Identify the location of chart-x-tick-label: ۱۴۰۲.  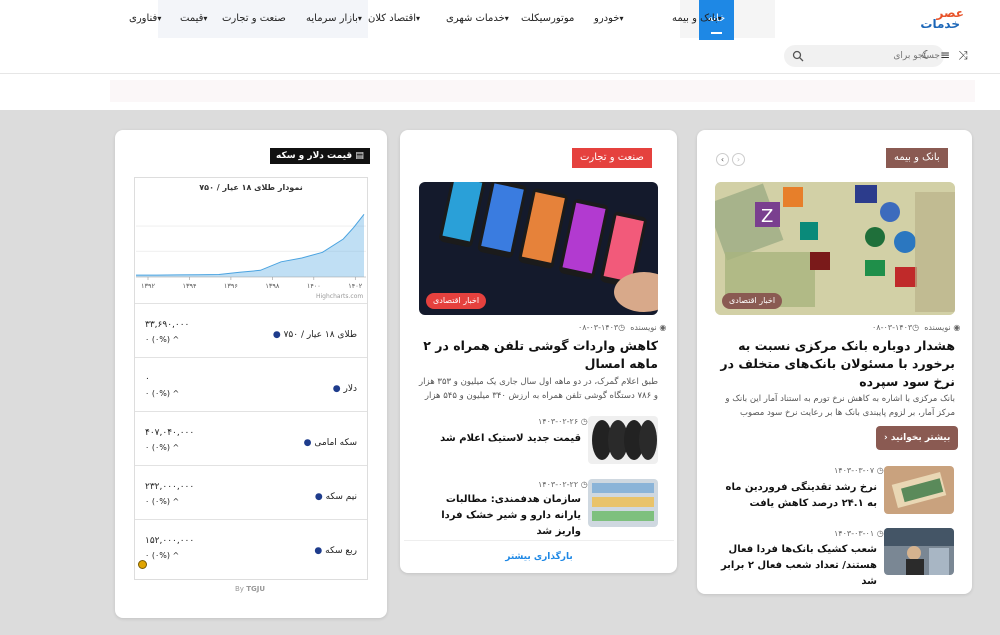
(355, 286).